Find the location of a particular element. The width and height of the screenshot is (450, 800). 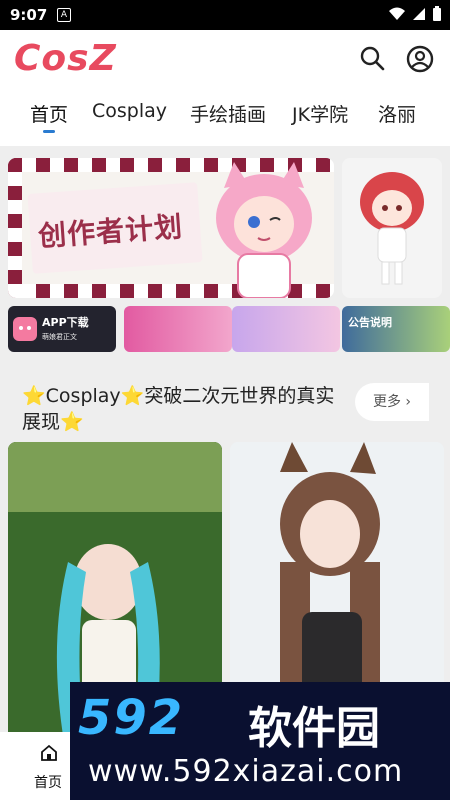

app-download-thumb: APP下载 萌娘君正文 is located at coordinates (62, 329).